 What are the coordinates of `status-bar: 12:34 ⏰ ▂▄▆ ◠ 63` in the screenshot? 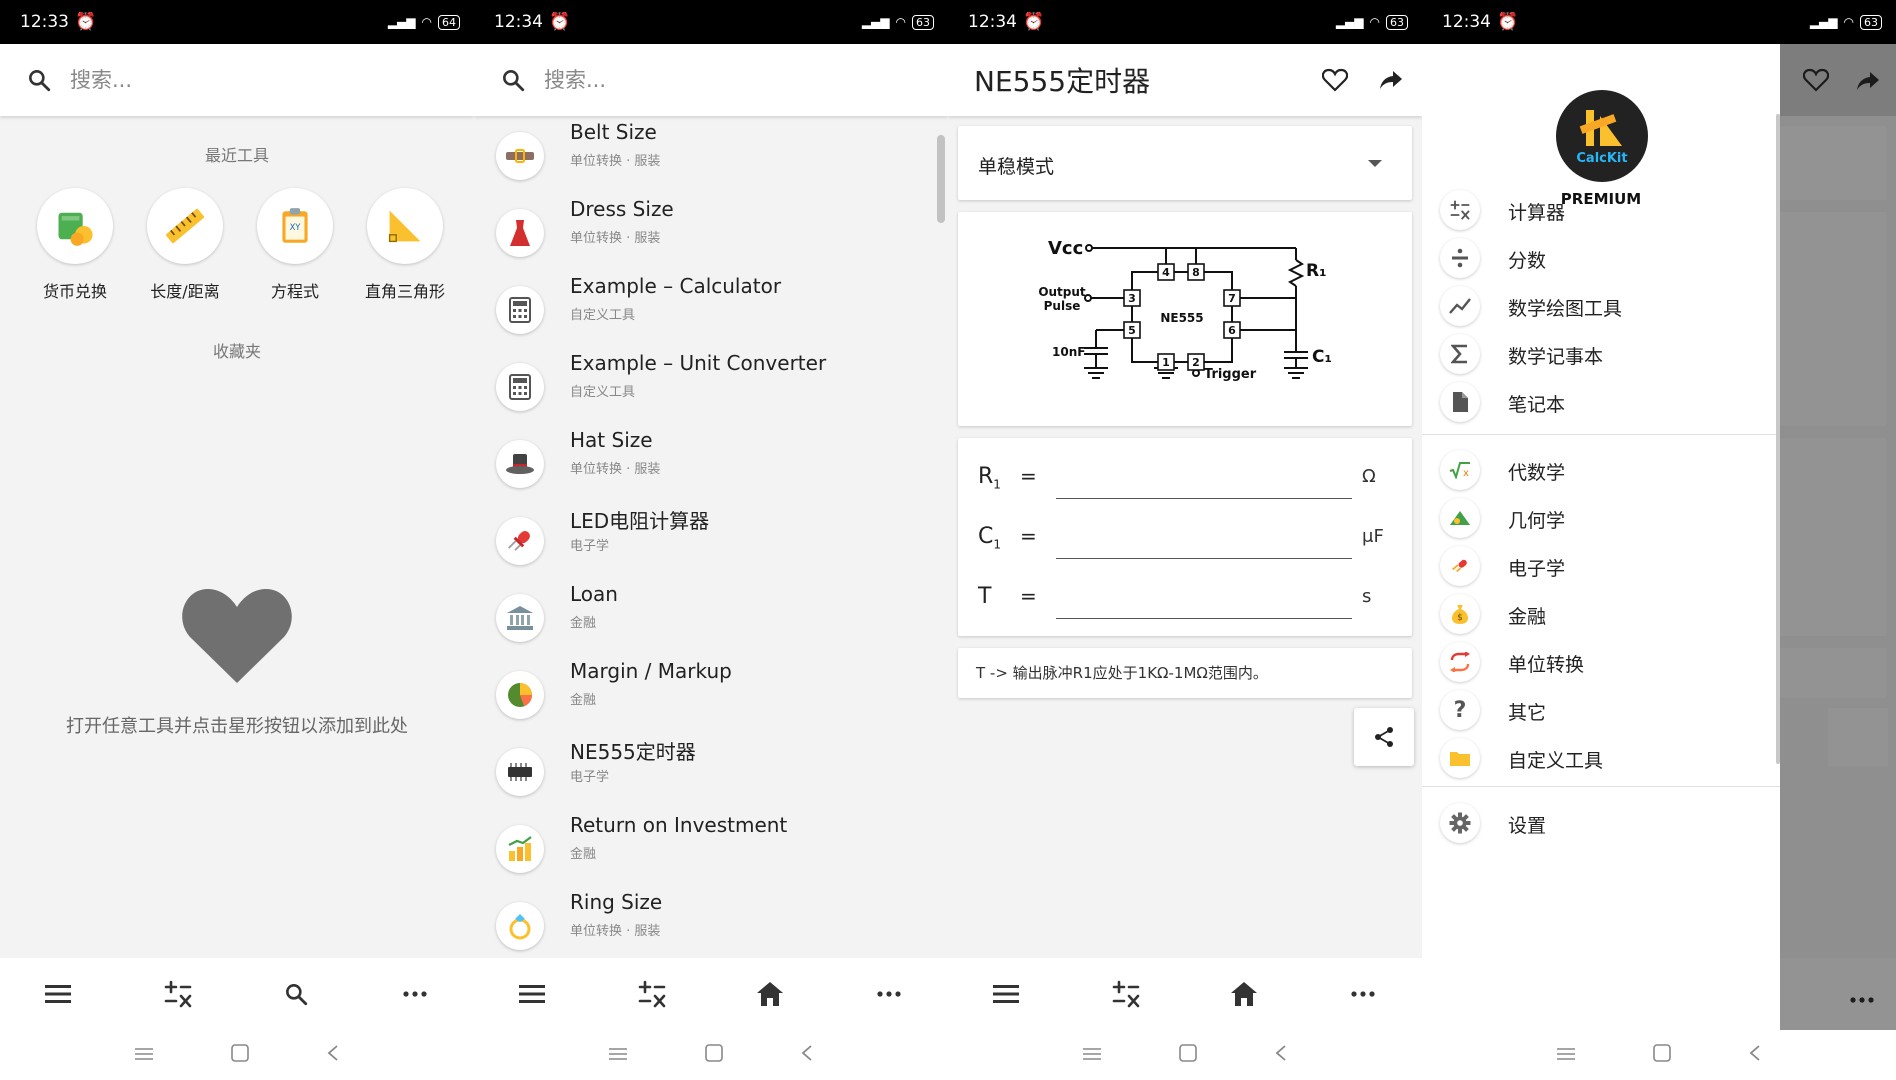 It's located at (711, 22).